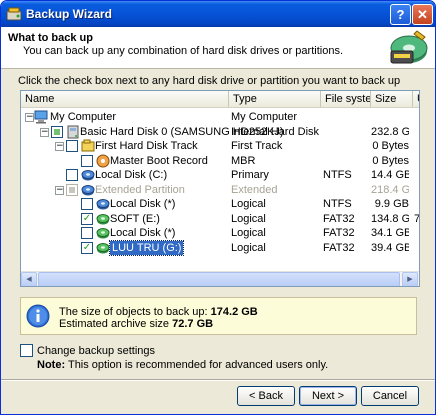 The width and height of the screenshot is (436, 415). Describe the element at coordinates (50, 38) in the screenshot. I see `page-title: What to back up` at that location.